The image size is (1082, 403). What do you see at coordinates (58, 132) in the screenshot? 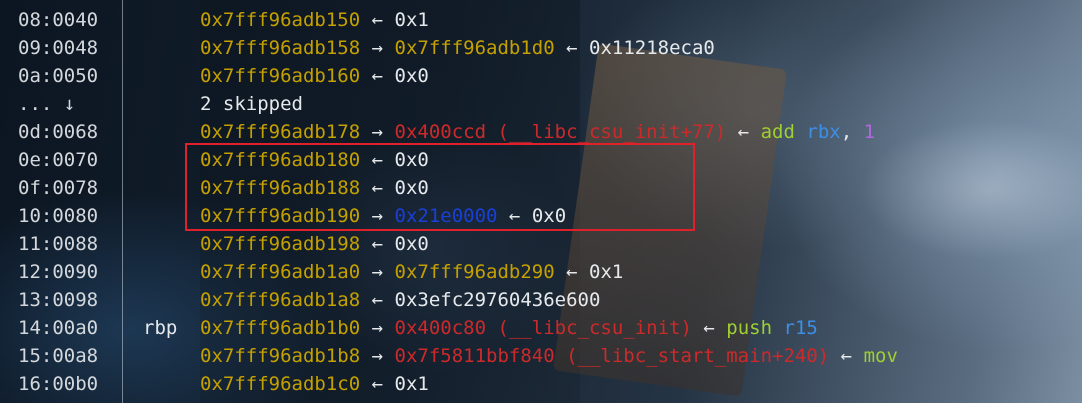
I see `stack-offset: 0d:0068` at bounding box center [58, 132].